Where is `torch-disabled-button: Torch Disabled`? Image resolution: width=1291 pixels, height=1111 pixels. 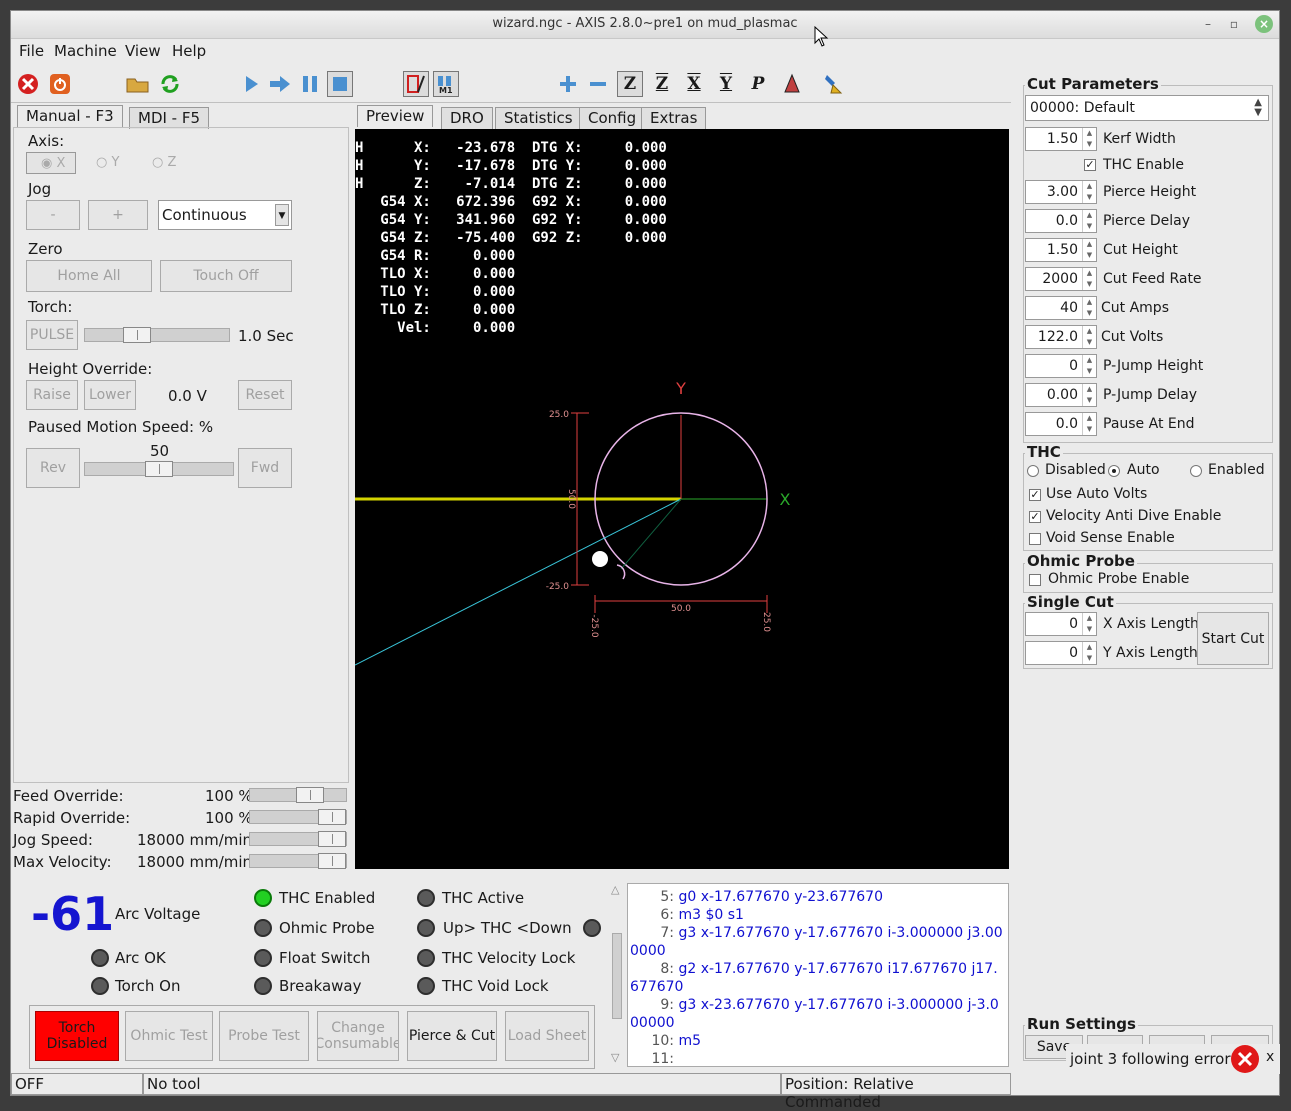 torch-disabled-button: Torch Disabled is located at coordinates (77, 1036).